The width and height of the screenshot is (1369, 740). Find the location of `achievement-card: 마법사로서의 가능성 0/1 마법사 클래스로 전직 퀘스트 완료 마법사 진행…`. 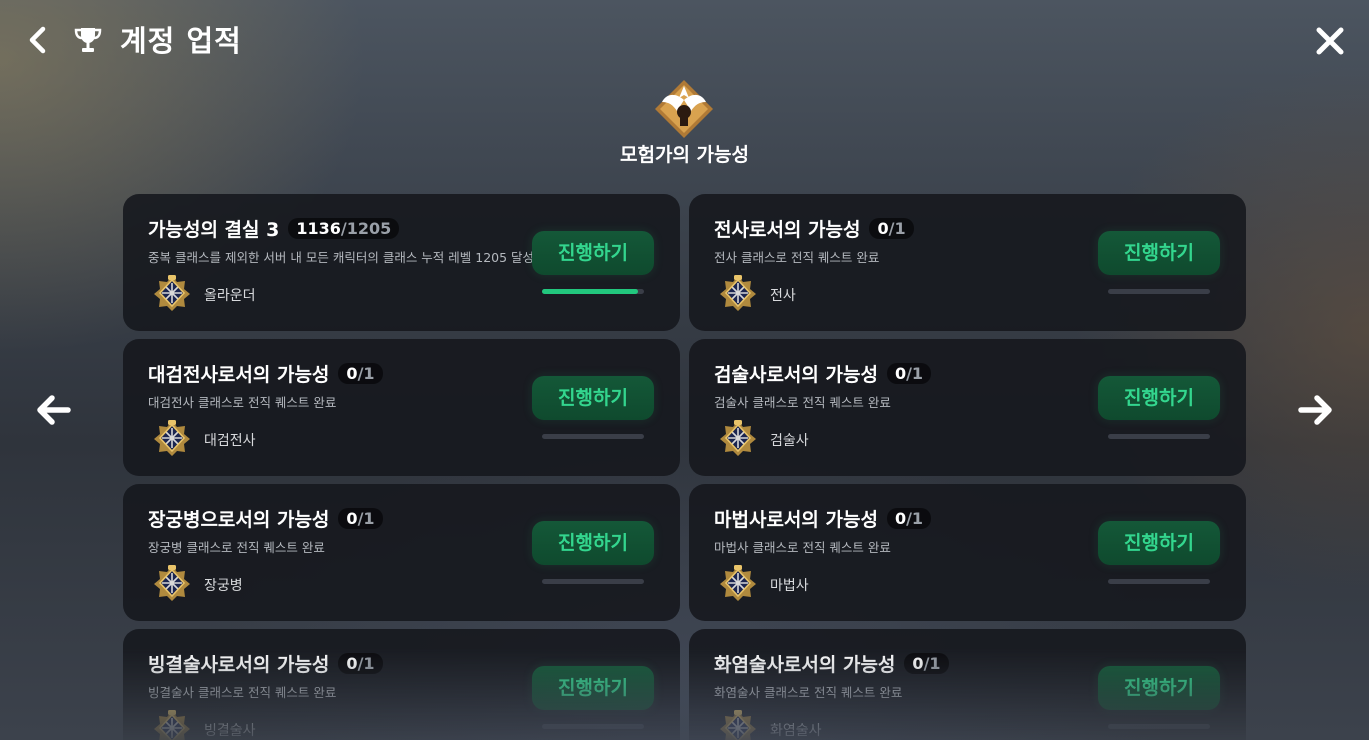

achievement-card: 마법사로서의 가능성 0/1 마법사 클래스로 전직 퀘스트 완료 마법사 진행… is located at coordinates (967, 552).